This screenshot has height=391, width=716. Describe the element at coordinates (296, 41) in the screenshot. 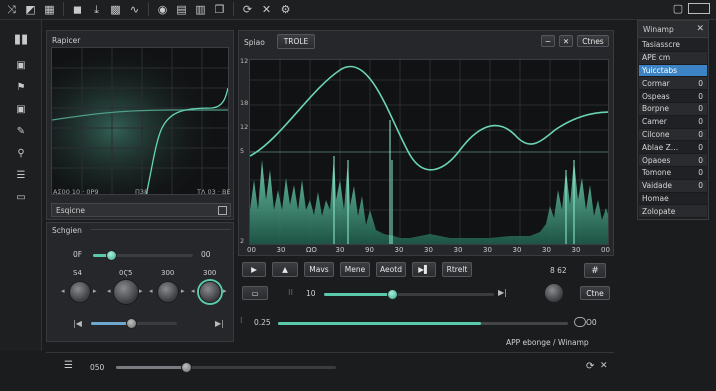

I see `tab-trole: TROLE` at that location.